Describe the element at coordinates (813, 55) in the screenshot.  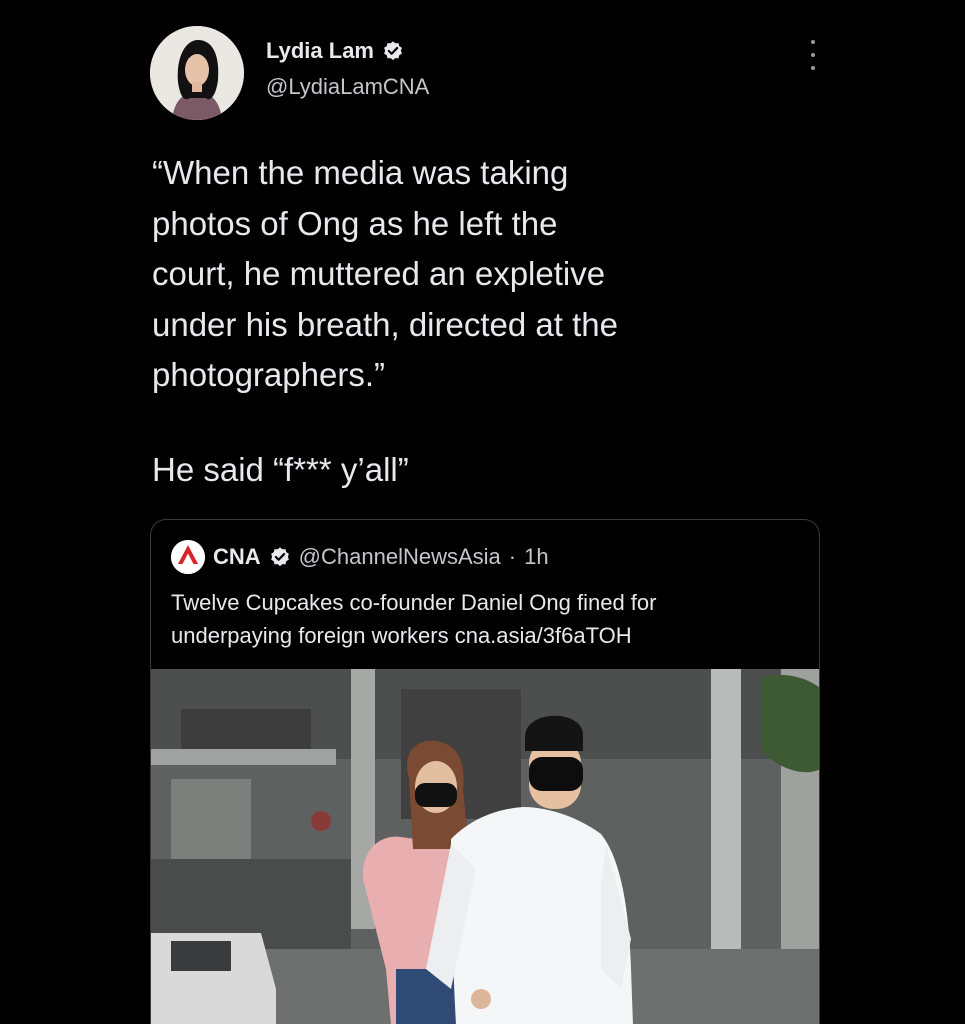
I see `more-options-icon` at that location.